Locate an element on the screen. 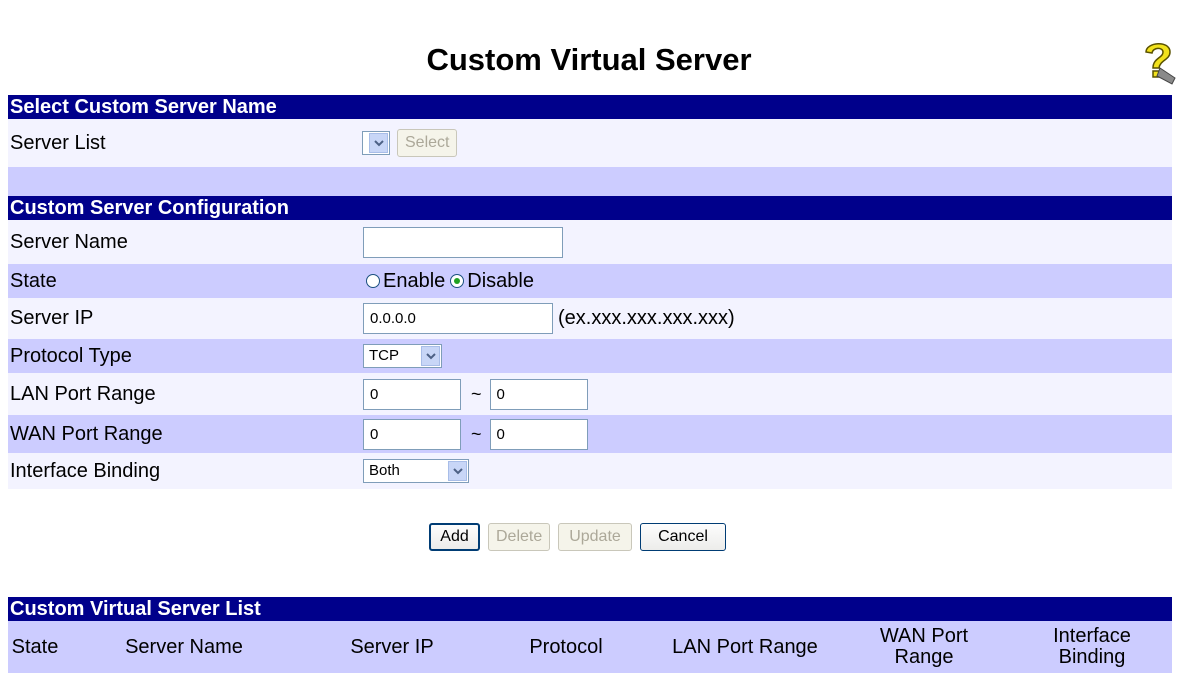 The width and height of the screenshot is (1178, 673). lan-port-start-input is located at coordinates (412, 394).